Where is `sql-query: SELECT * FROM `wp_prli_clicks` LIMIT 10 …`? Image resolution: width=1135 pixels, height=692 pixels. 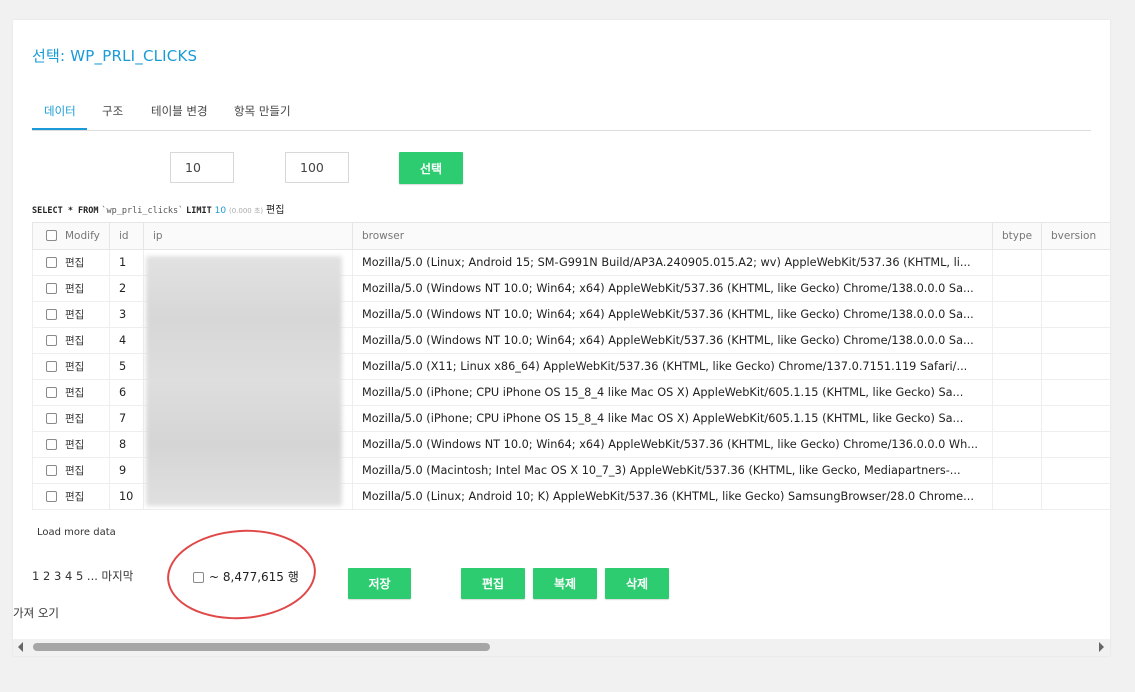
sql-query: SELECT * FROM `wp_prli_clicks` LIMIT 10 … is located at coordinates (158, 208).